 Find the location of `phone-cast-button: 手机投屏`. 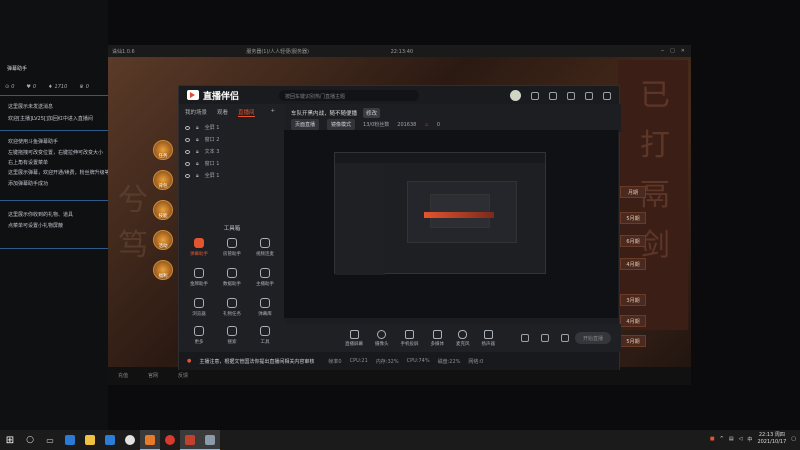

phone-cast-button: 手机投屏 is located at coordinates (410, 338).